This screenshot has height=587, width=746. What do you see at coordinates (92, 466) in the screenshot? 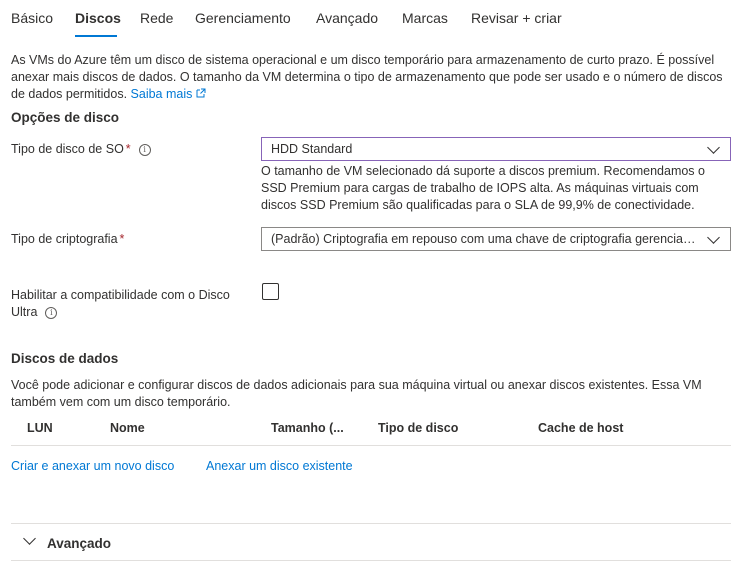
I see `create-attach-disk-link: Criar e anexar um novo disco` at bounding box center [92, 466].